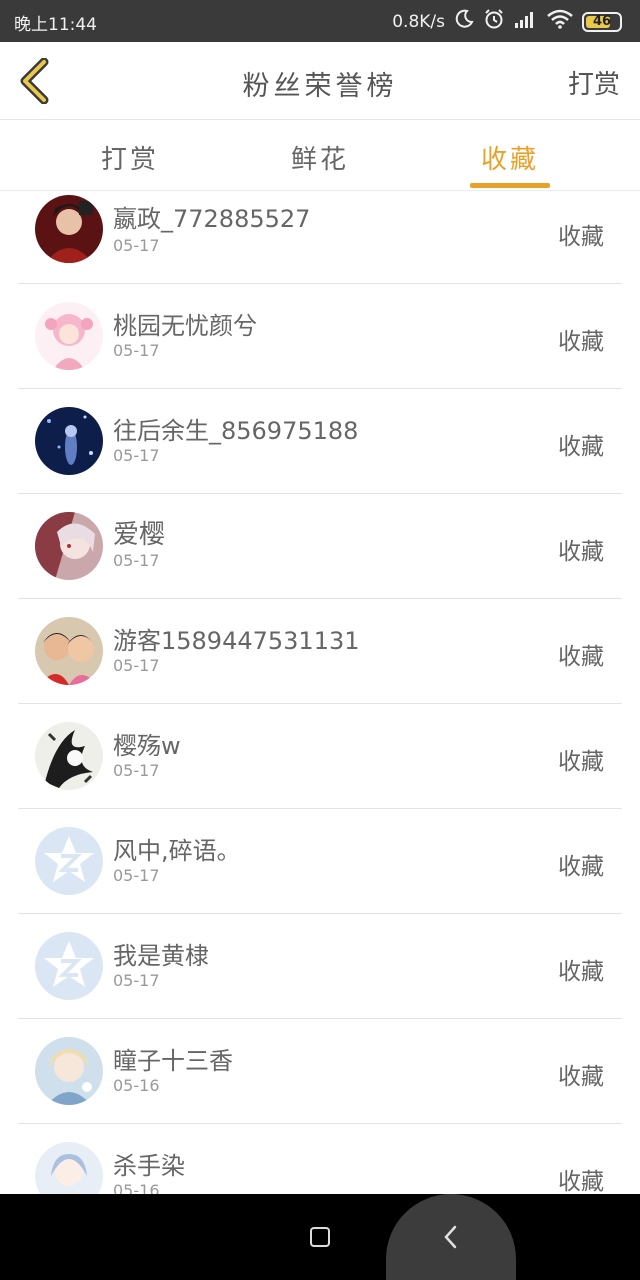 This screenshot has width=640, height=1280. I want to click on app-header: 粉丝荣誉榜 打赏, so click(320, 81).